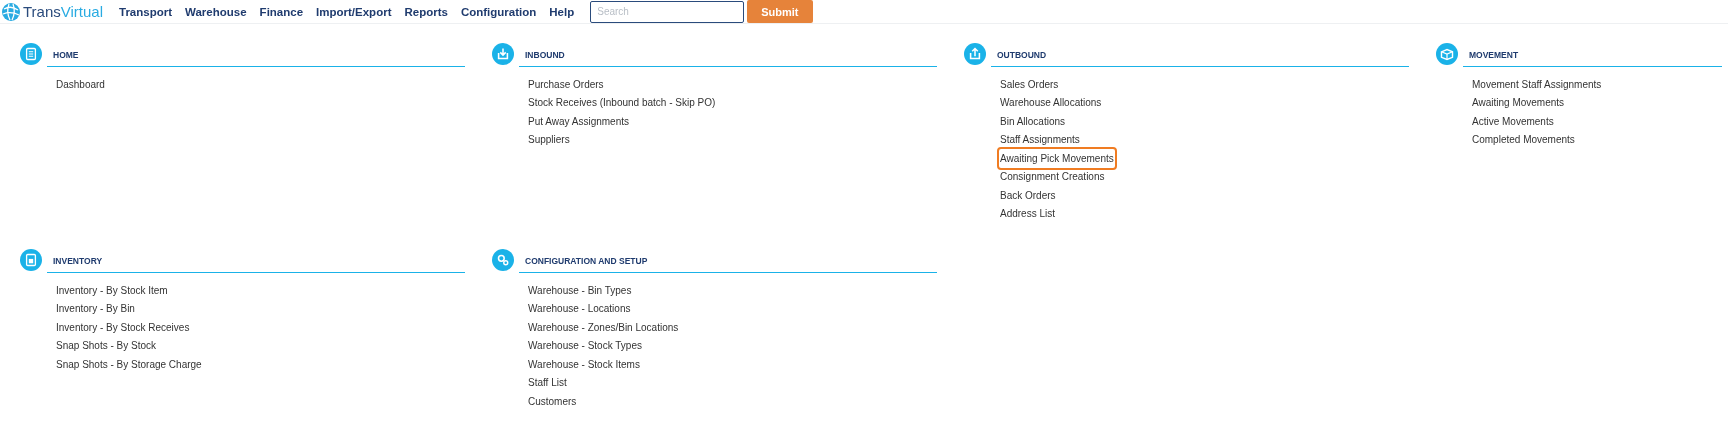 Image resolution: width=1728 pixels, height=444 pixels. Describe the element at coordinates (80, 84) in the screenshot. I see `menu-link: Dashboard` at that location.